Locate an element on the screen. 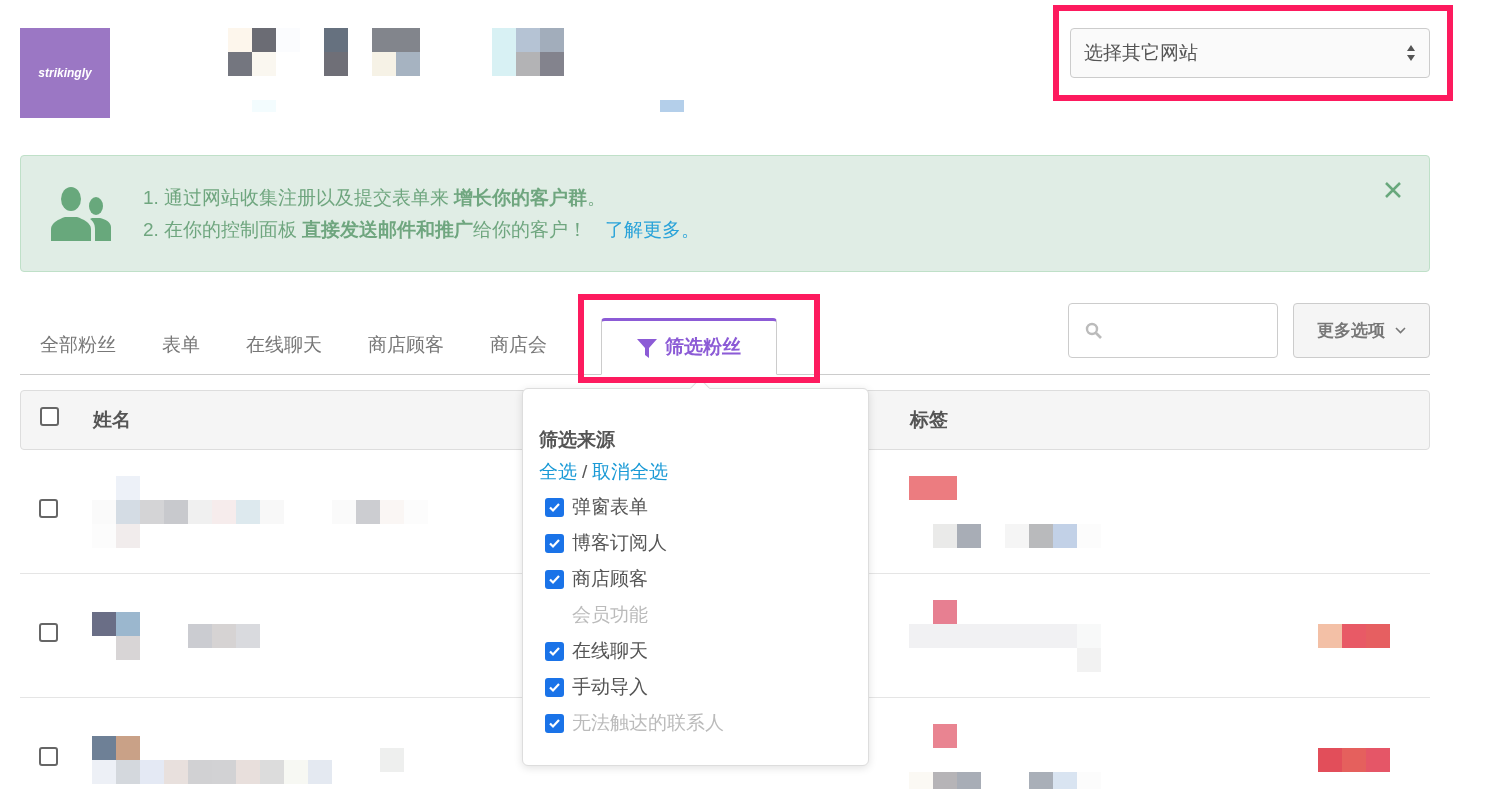 The height and width of the screenshot is (789, 1512). close-icon is located at coordinates (1393, 190).